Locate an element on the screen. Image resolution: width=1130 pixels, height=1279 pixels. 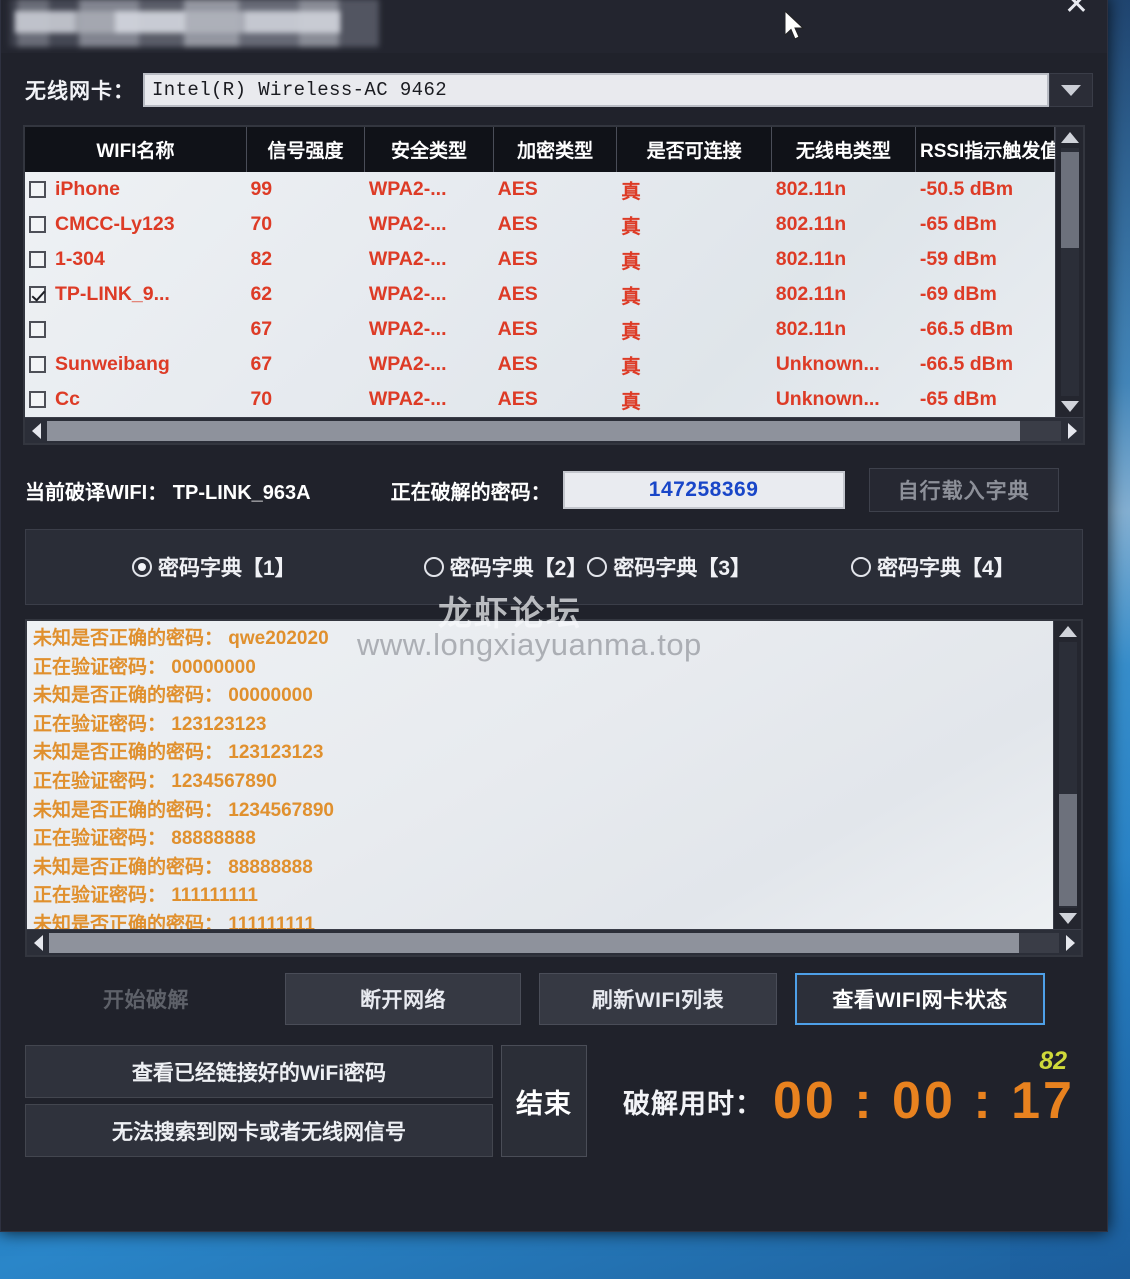
scroll-up-icon is located at coordinates (1069, 137).